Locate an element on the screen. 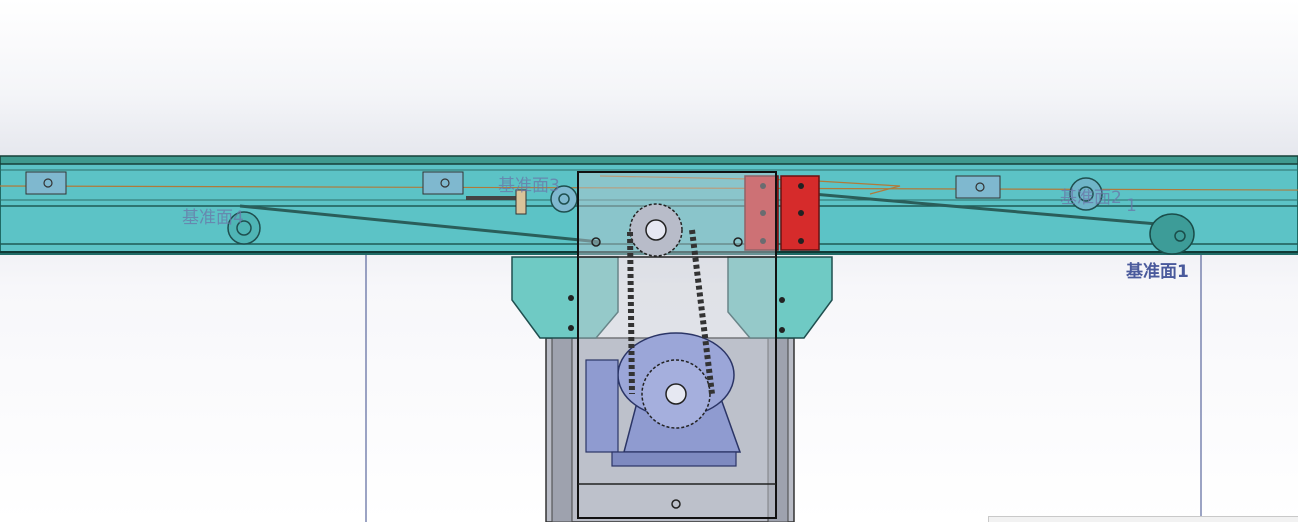 The height and width of the screenshot is (522, 1298). reference-plane-3-label: 基准面3 is located at coordinates (529, 186).